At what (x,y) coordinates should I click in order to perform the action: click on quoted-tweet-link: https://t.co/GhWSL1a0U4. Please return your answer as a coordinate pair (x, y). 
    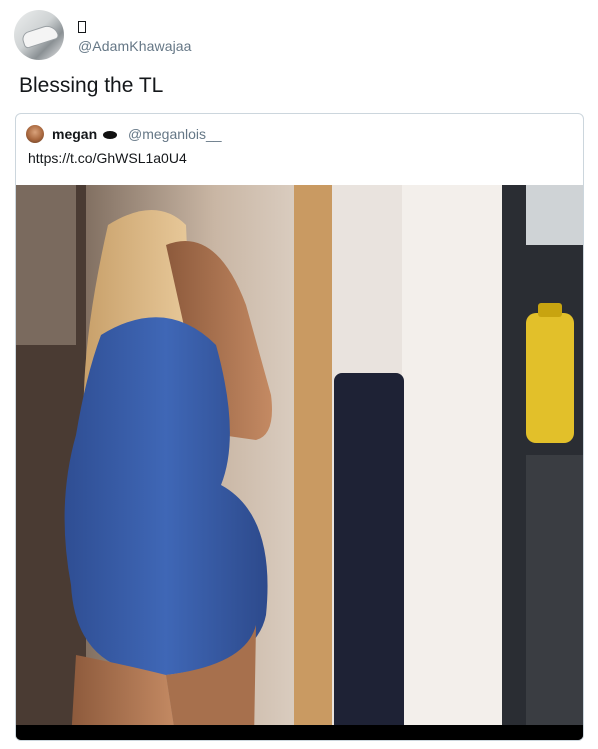
    Looking at the image, I should click on (107, 158).